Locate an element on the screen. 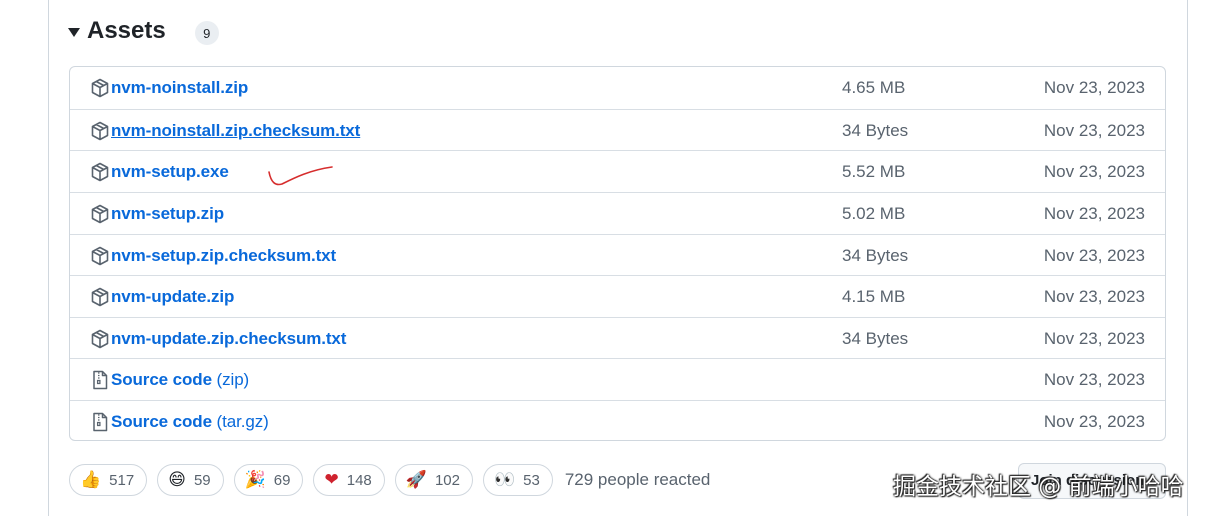 The image size is (1219, 516). asset-row: nvm-noinstall.zip 4.65 MB Nov 23, 2023 is located at coordinates (617, 88).